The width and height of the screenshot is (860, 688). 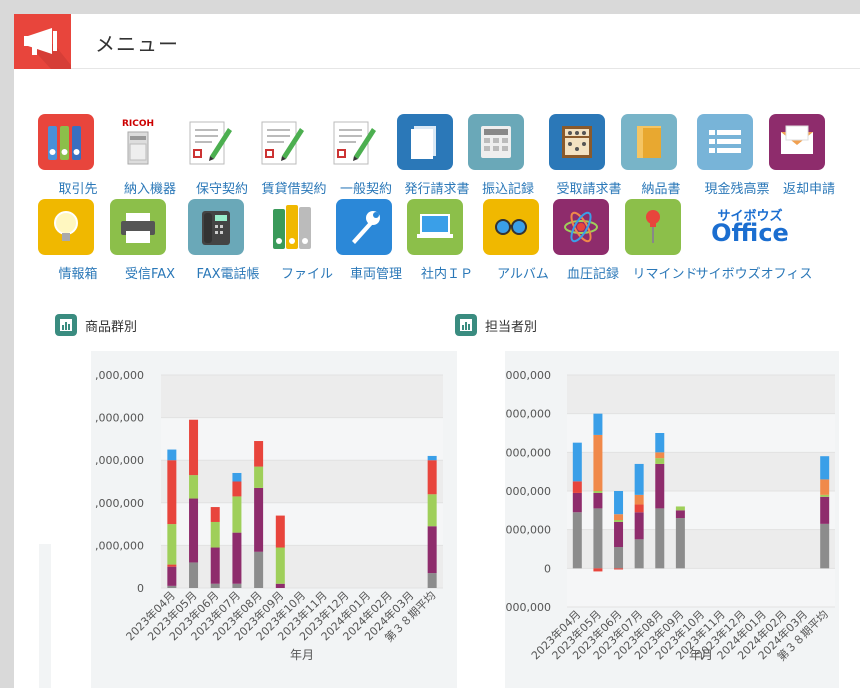 What do you see at coordinates (425, 142) in the screenshot?
I see `documents-icon` at bounding box center [425, 142].